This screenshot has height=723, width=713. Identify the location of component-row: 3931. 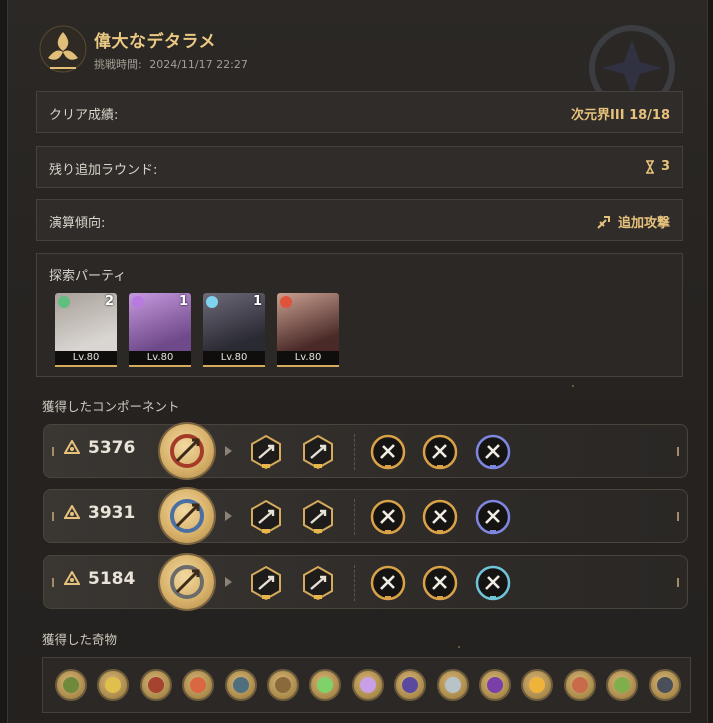
(365, 516).